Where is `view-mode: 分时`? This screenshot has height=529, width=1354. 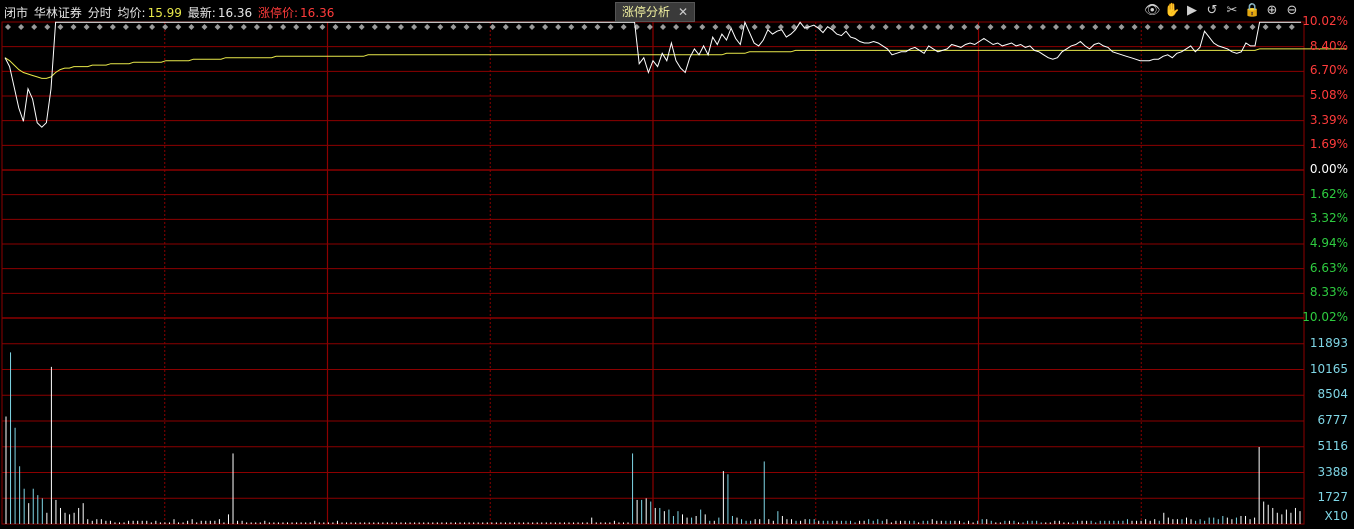 view-mode: 分时 is located at coordinates (100, 13).